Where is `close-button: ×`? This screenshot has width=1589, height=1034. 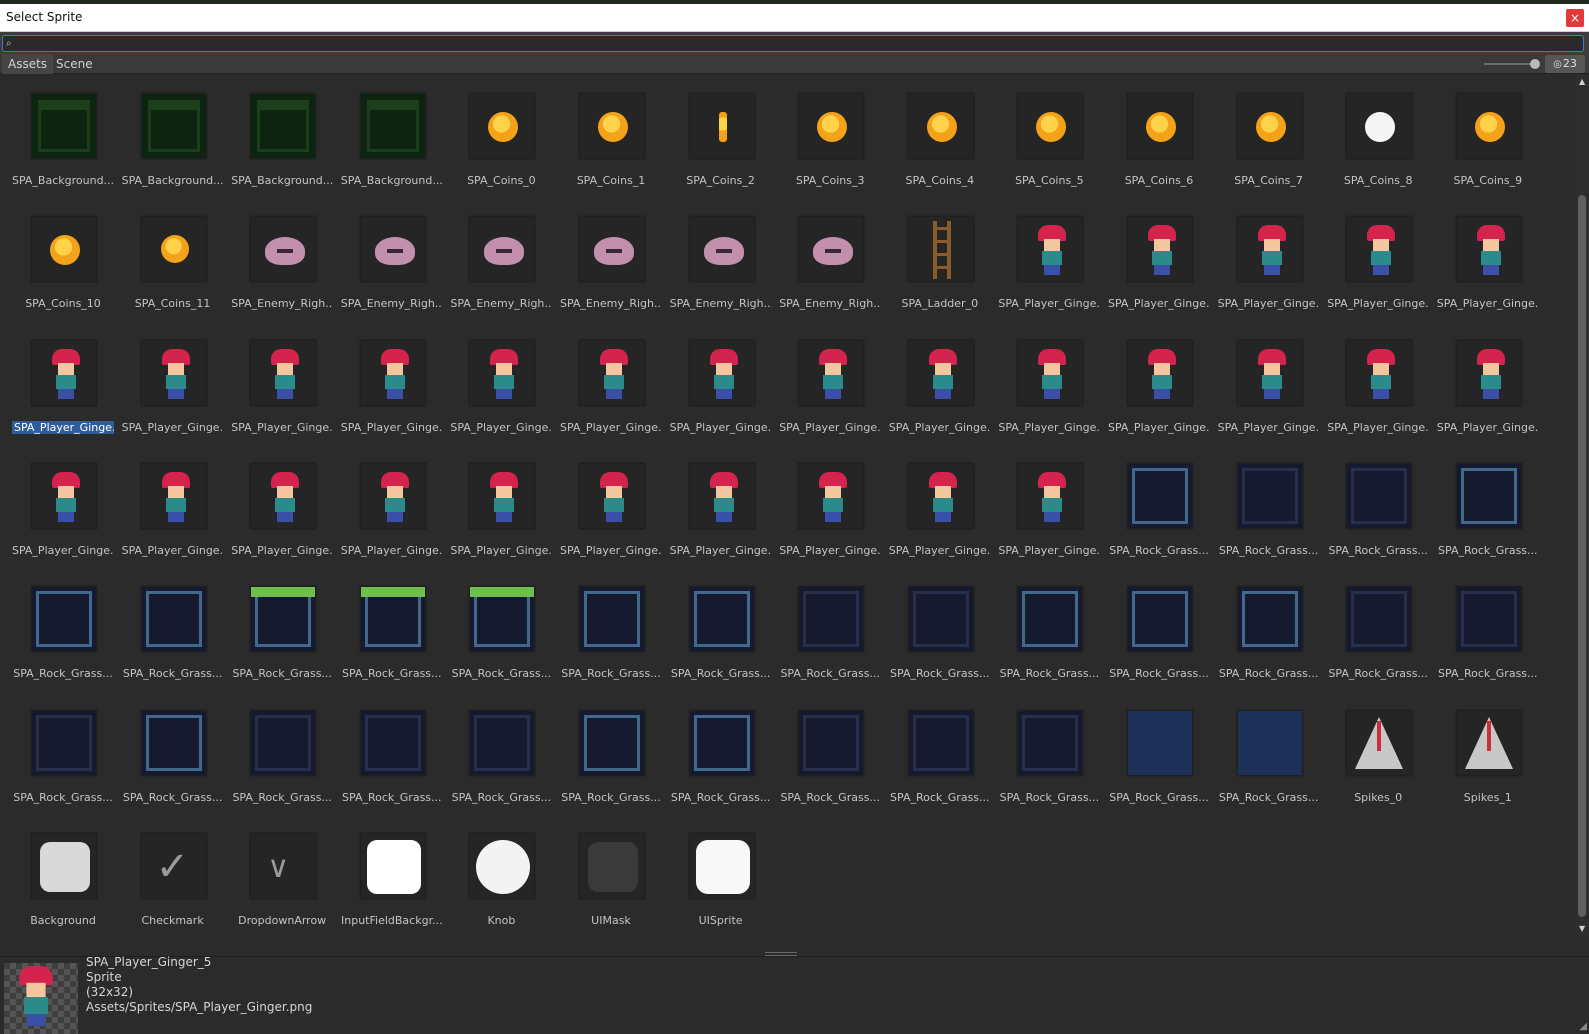 close-button: × is located at coordinates (1575, 18).